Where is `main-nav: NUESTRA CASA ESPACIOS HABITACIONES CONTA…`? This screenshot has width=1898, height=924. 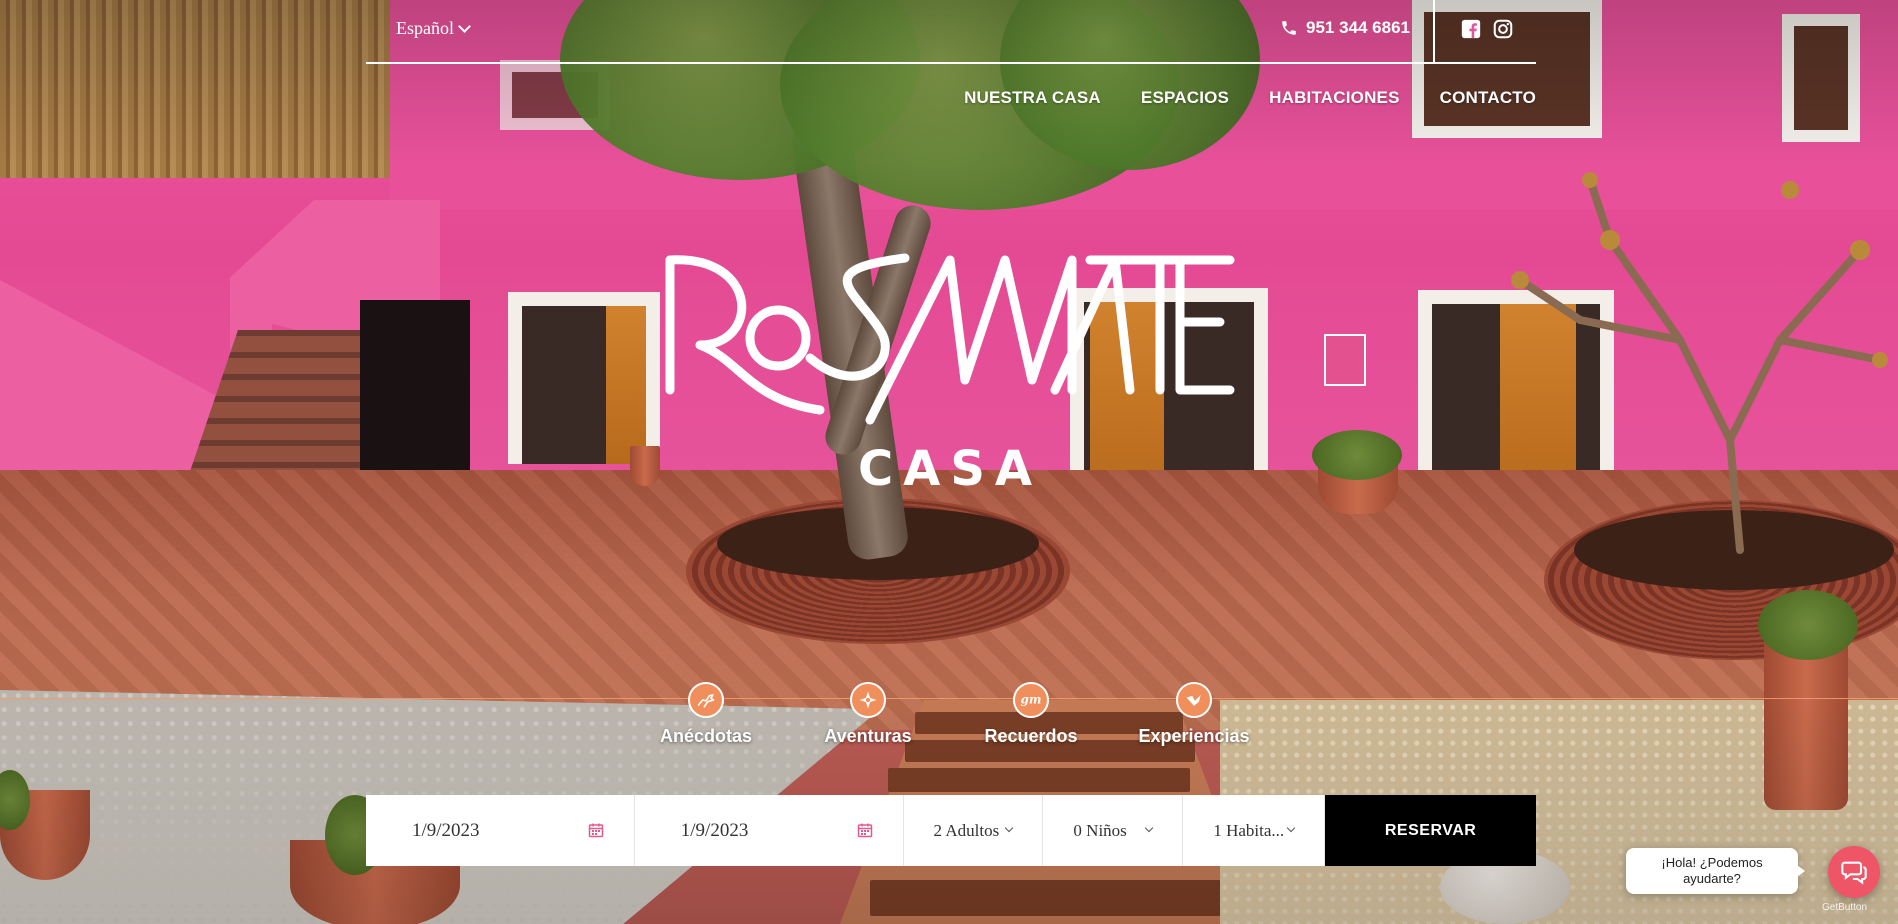 main-nav: NUESTRA CASA ESPACIOS HABITACIONES CONTA… is located at coordinates (1250, 98).